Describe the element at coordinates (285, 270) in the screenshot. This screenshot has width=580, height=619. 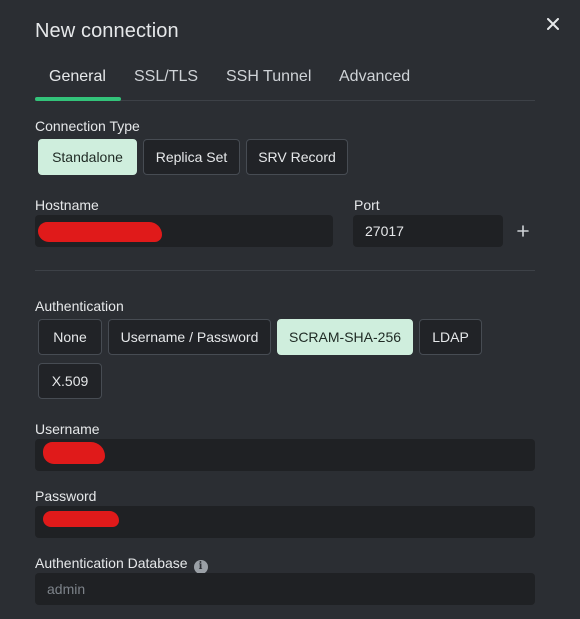
I see `section-divider` at that location.